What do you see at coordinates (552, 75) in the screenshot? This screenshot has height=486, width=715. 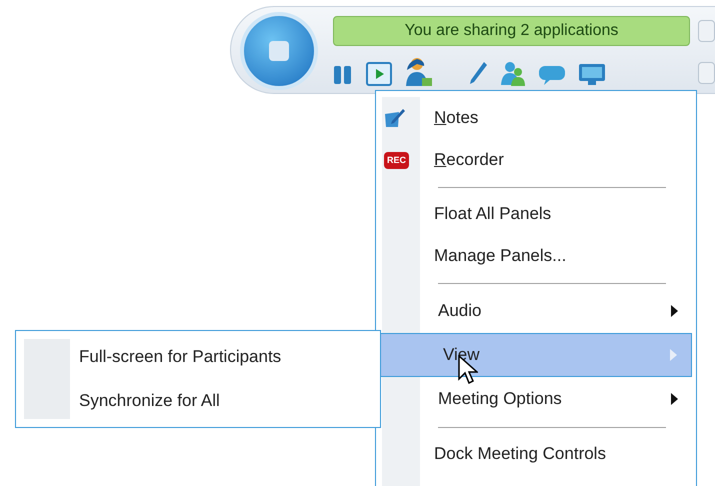 I see `chat-icon` at bounding box center [552, 75].